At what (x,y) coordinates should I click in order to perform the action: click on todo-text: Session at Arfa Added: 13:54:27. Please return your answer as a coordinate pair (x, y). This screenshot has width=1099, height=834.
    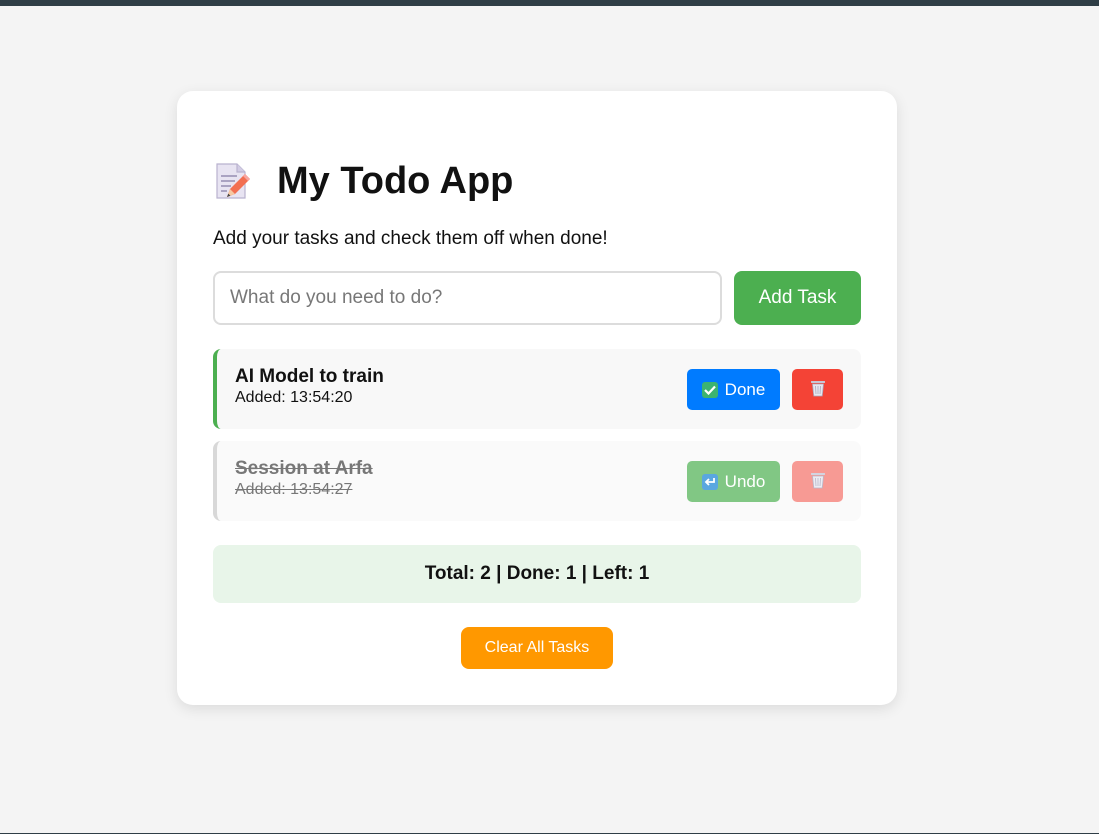
    Looking at the image, I should click on (304, 479).